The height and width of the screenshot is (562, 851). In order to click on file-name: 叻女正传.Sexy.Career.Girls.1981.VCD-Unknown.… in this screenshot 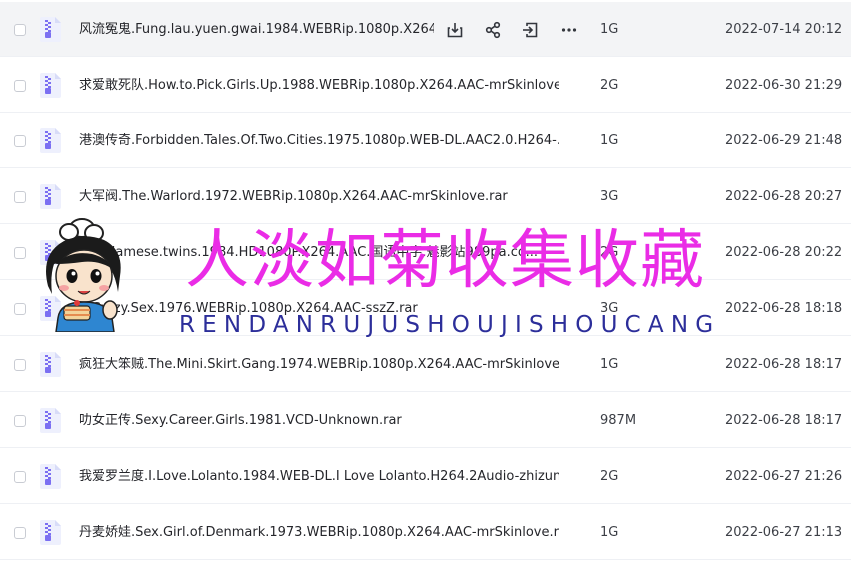, I will do `click(319, 421)`.